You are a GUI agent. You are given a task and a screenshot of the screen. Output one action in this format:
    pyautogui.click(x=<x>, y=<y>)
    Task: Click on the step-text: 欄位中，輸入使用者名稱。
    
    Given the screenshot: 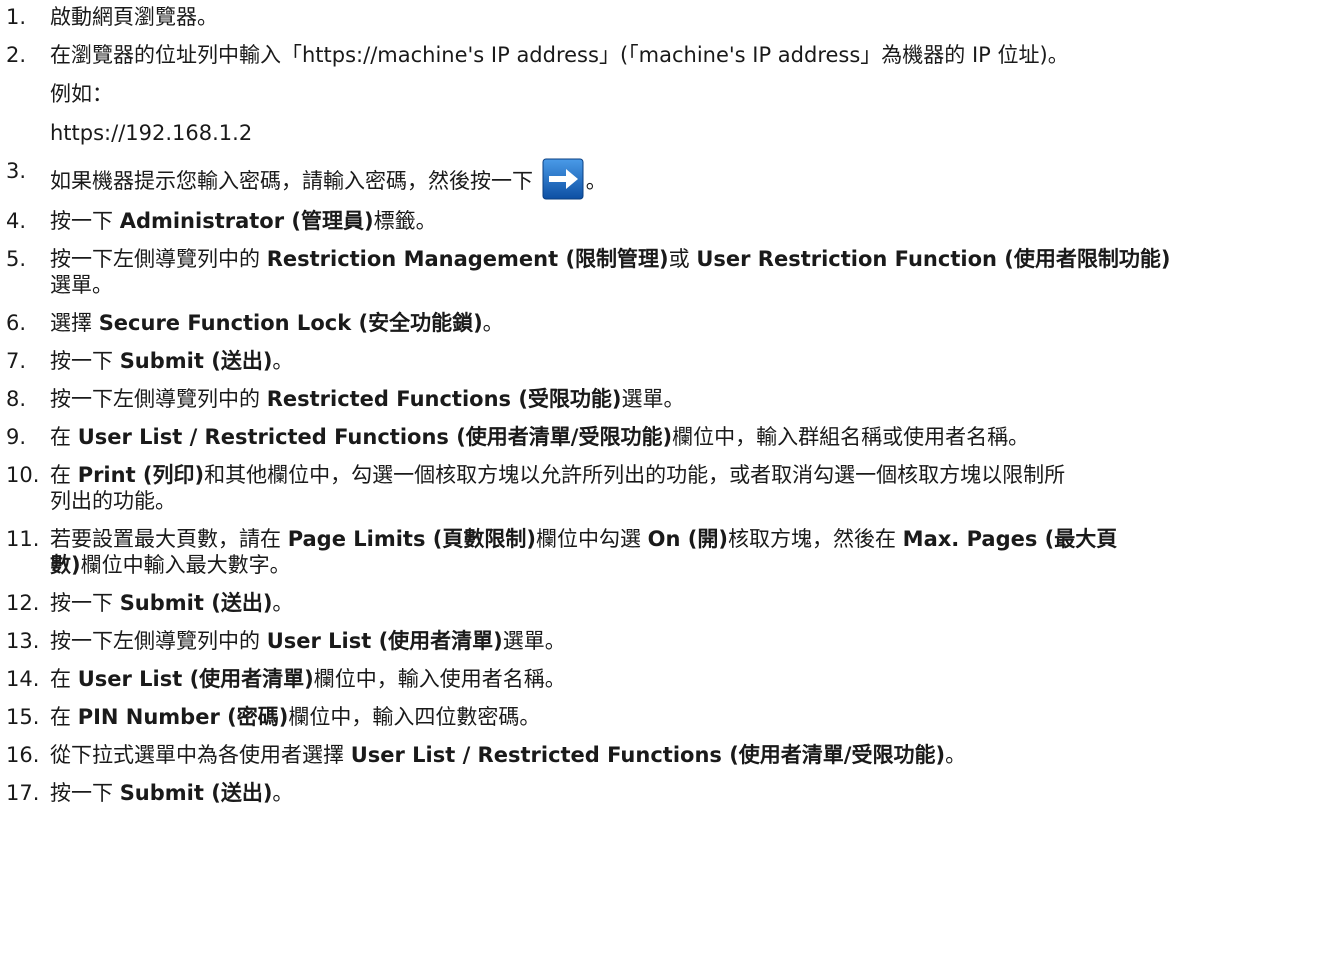 What is the action you would take?
    pyautogui.click(x=439, y=679)
    